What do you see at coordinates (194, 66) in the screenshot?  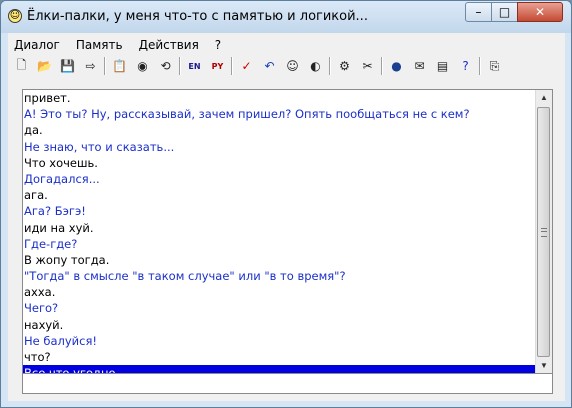 I see `en-ru-icon: EN` at bounding box center [194, 66].